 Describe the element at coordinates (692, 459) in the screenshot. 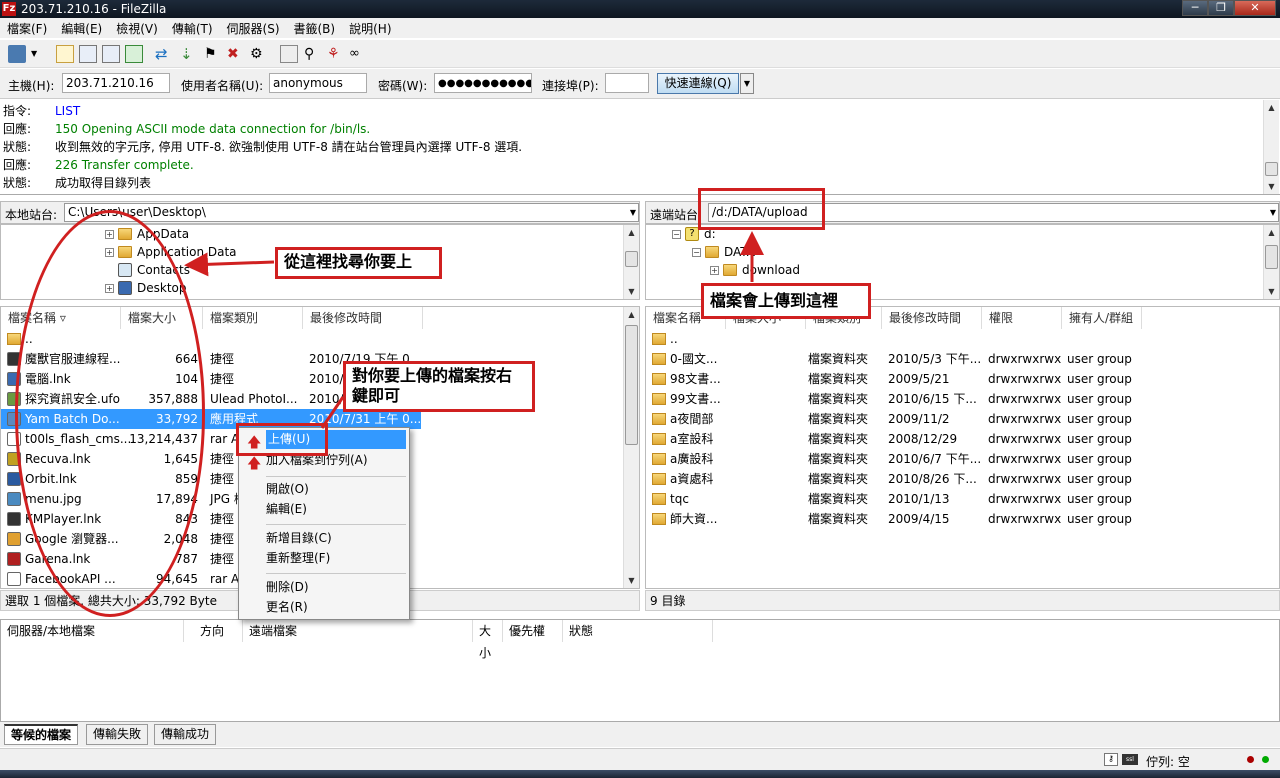

I see `file-name: a廣設科` at that location.